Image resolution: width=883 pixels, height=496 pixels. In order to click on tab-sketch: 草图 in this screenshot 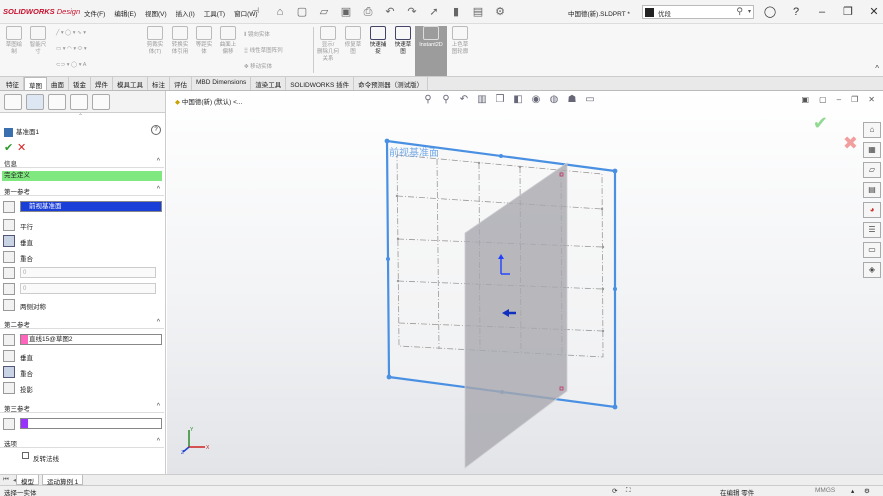, I will do `click(35, 83)`.